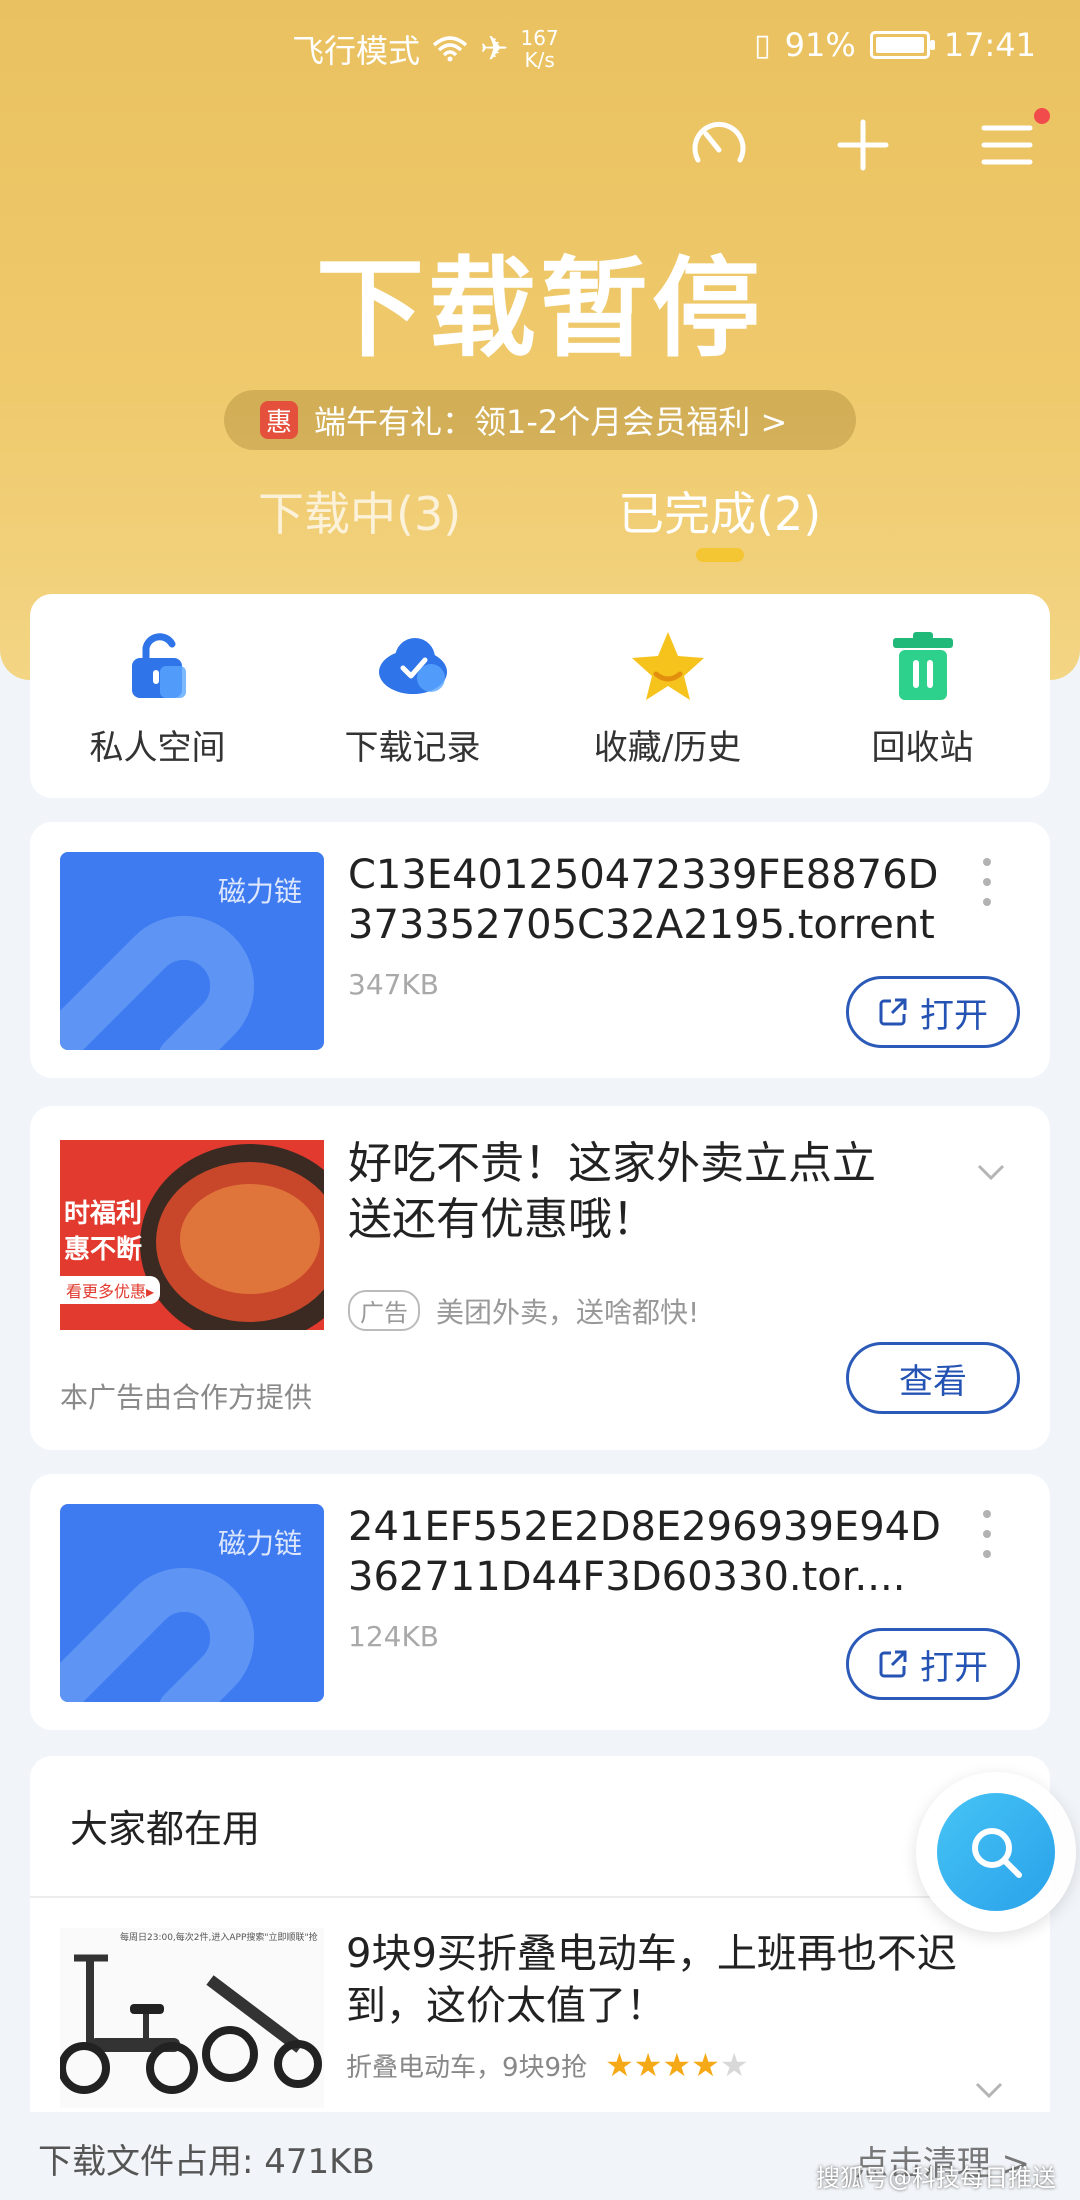 The width and height of the screenshot is (1080, 2200). I want to click on ad-thumb-pill: 看更多优惠▸, so click(110, 1290).